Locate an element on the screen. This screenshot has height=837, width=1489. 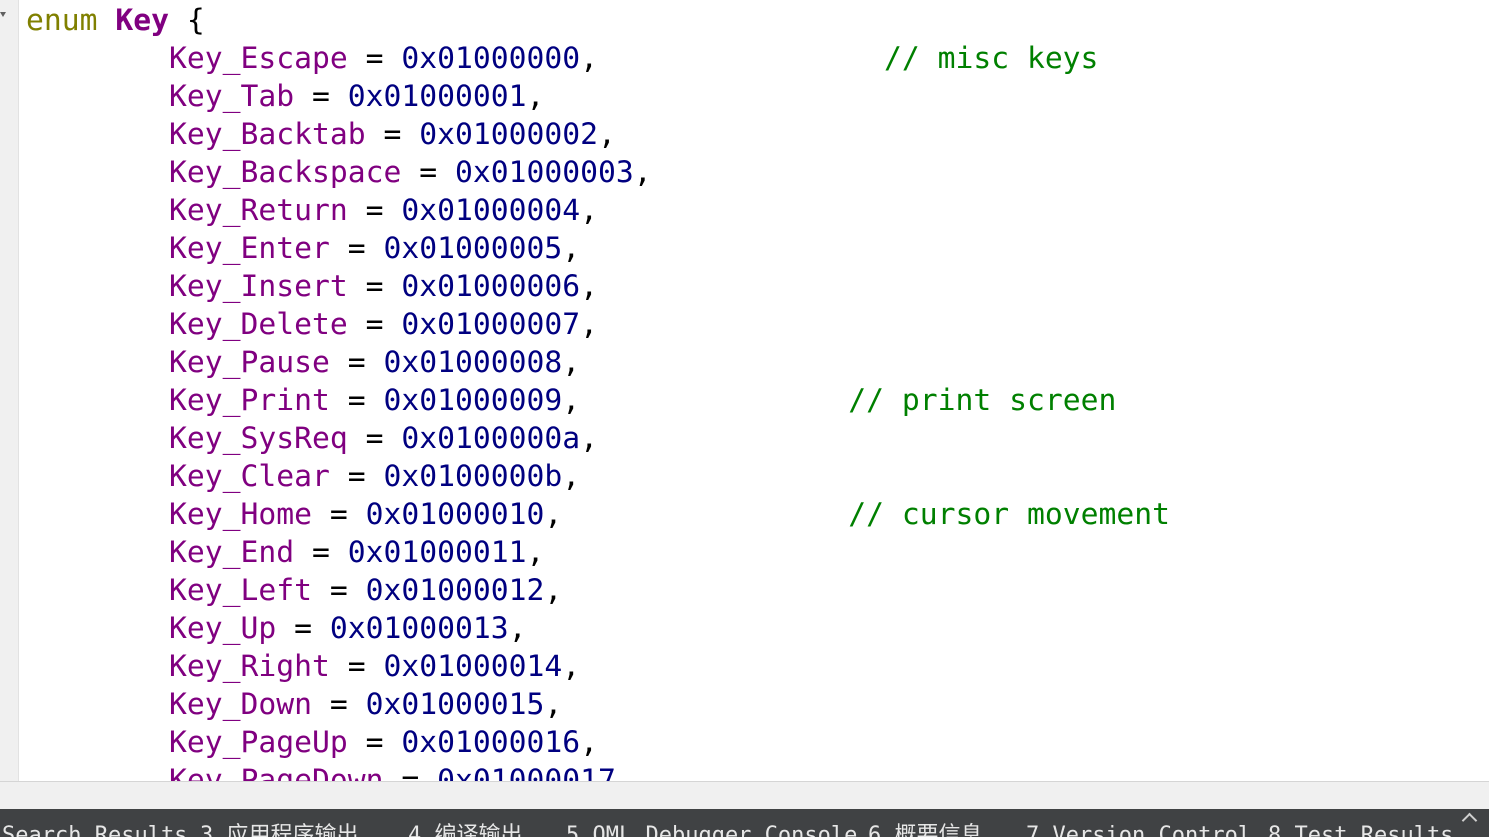
code-line-entry: Key_PageDown = 0x01000017, is located at coordinates (330, 771).